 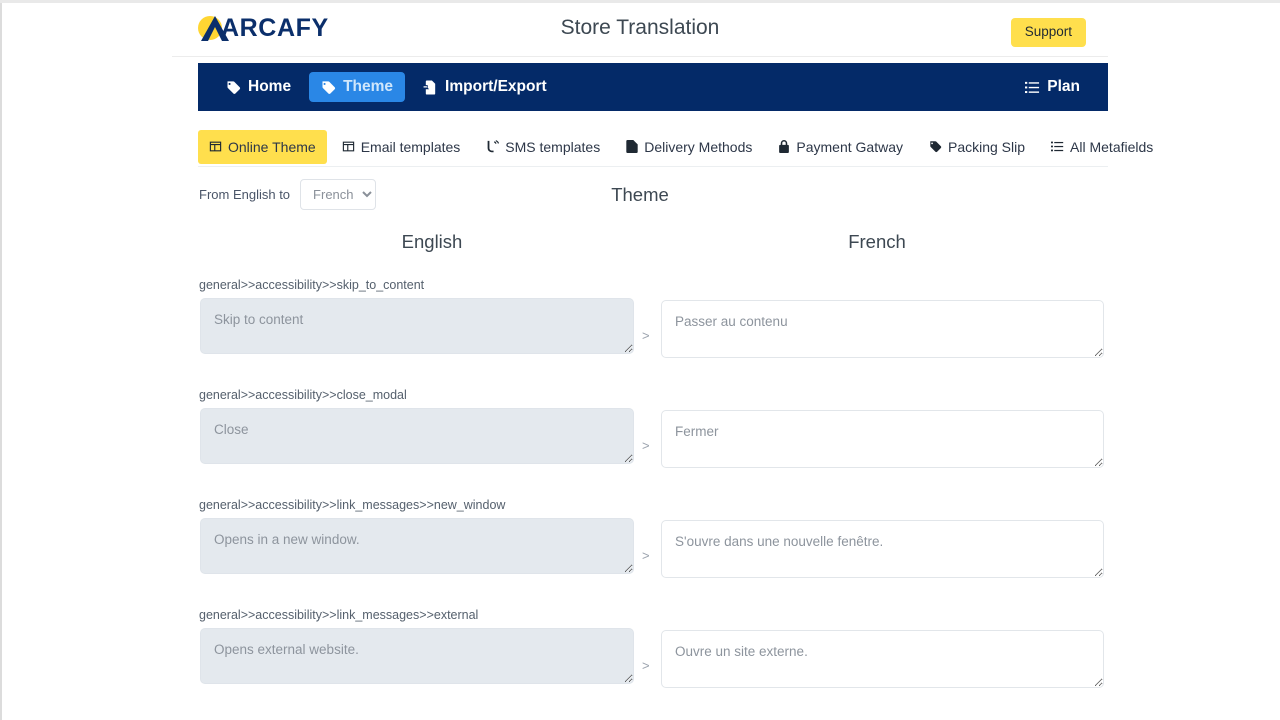 I want to click on tab-sms-templates: SMS templates, so click(x=543, y=147).